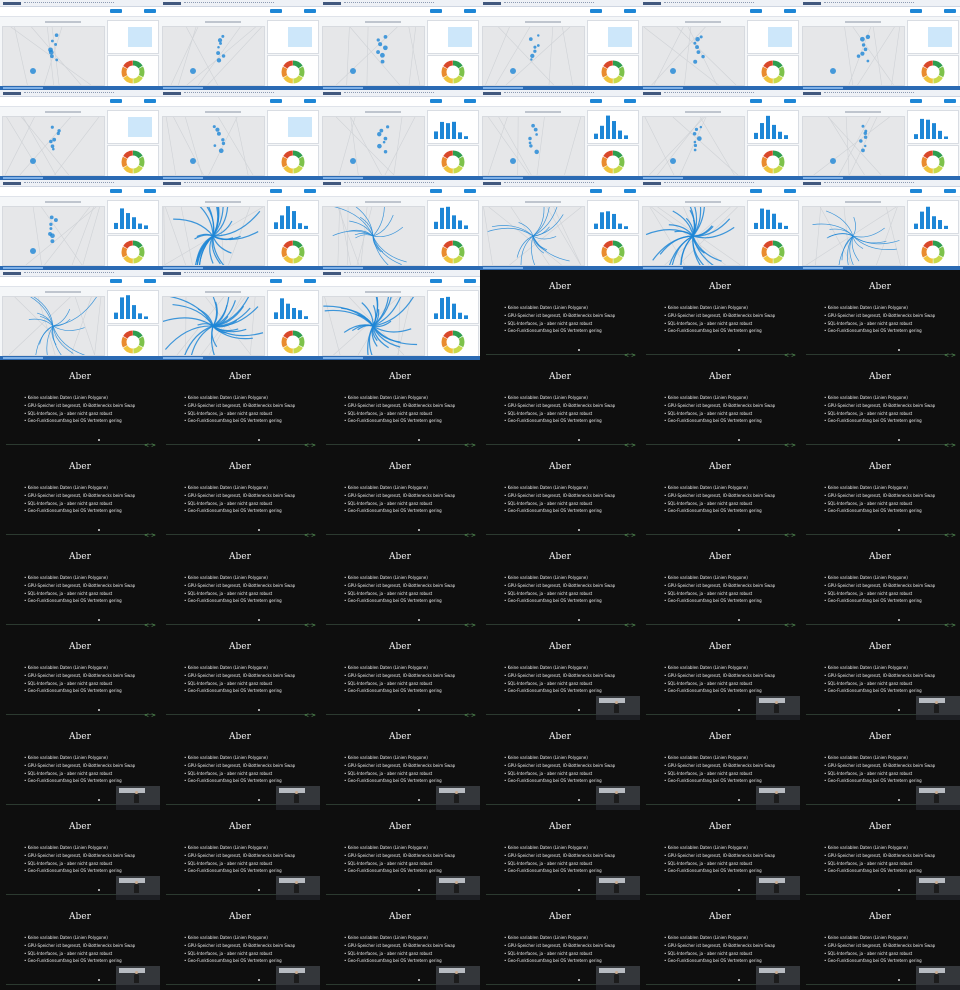 The image size is (960, 990). What do you see at coordinates (933, 72) in the screenshot?
I see `donut-panel` at bounding box center [933, 72].